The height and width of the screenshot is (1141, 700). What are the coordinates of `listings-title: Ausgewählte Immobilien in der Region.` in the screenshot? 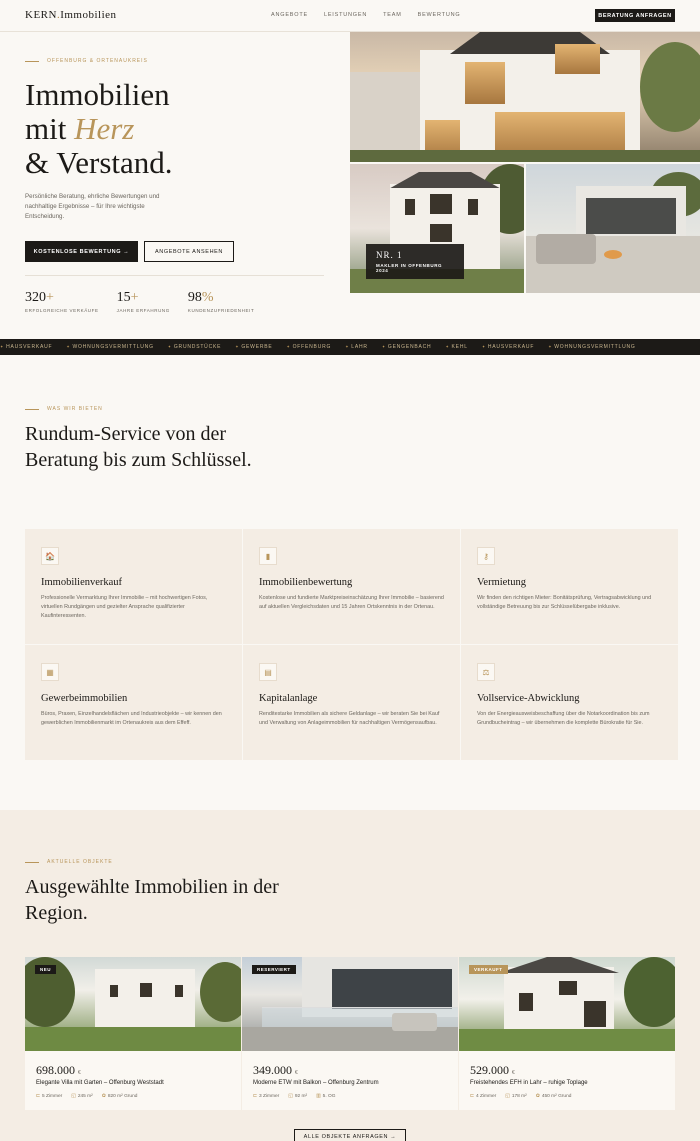 It's located at (152, 900).